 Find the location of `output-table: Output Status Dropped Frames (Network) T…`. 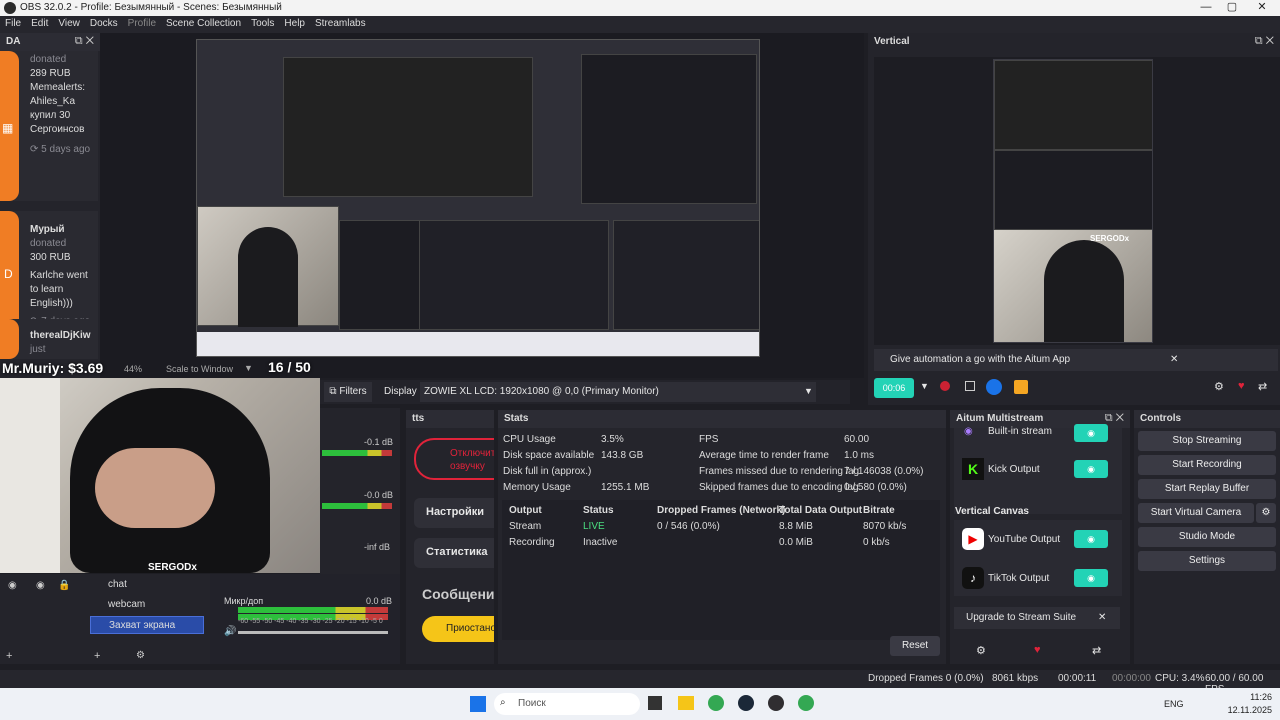

output-table: Output Status Dropped Frames (Network) T… is located at coordinates (721, 570).